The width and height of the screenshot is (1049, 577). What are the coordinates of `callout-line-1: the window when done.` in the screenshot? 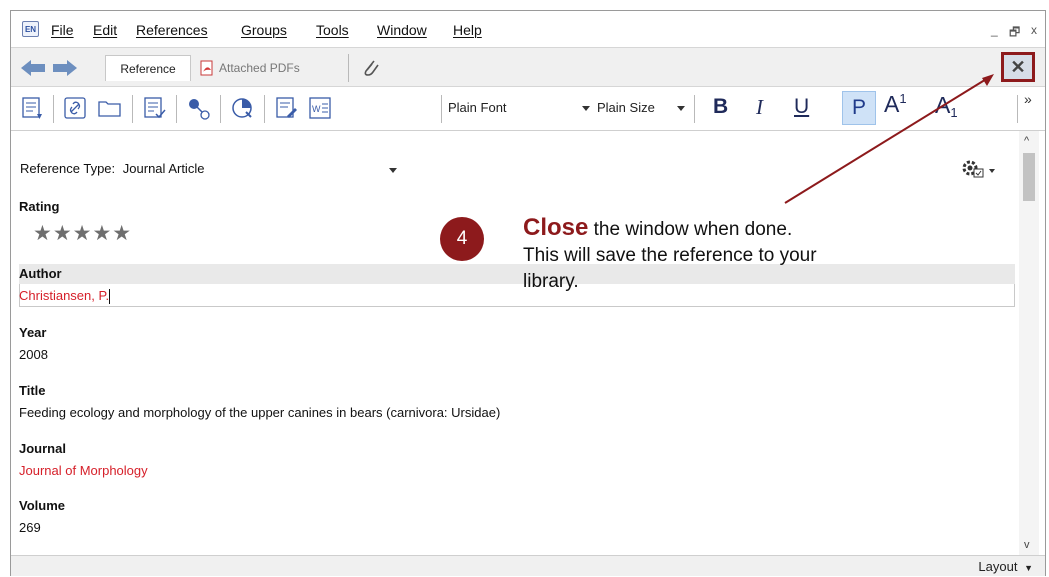 It's located at (690, 229).